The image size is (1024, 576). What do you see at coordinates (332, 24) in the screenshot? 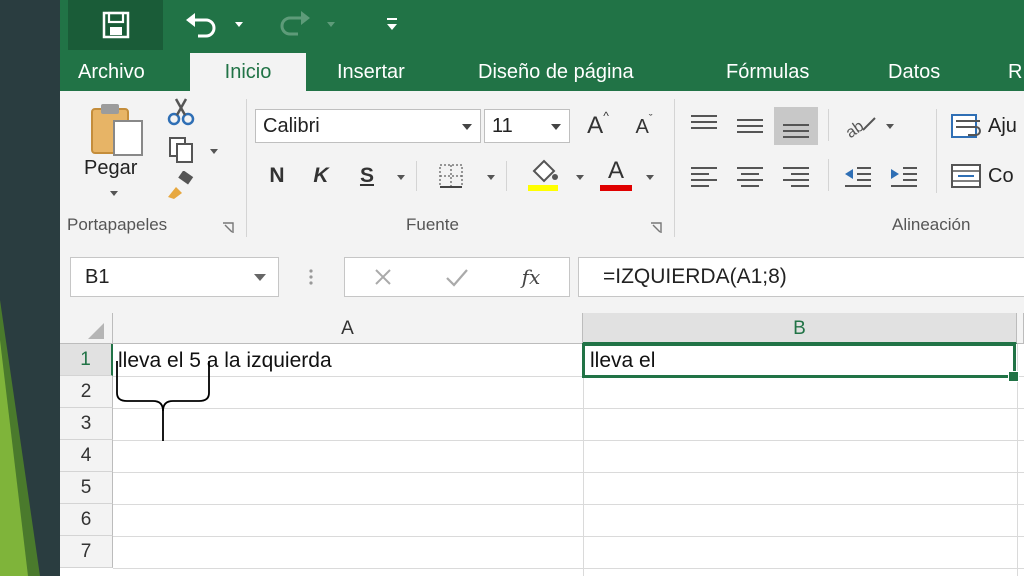
I see `redo-dropdown` at bounding box center [332, 24].